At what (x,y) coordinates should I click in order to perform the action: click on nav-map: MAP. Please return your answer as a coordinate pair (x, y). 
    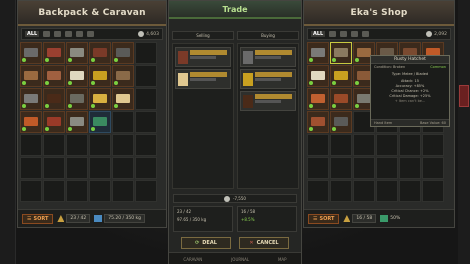
    Looking at the image, I should click on (282, 259).